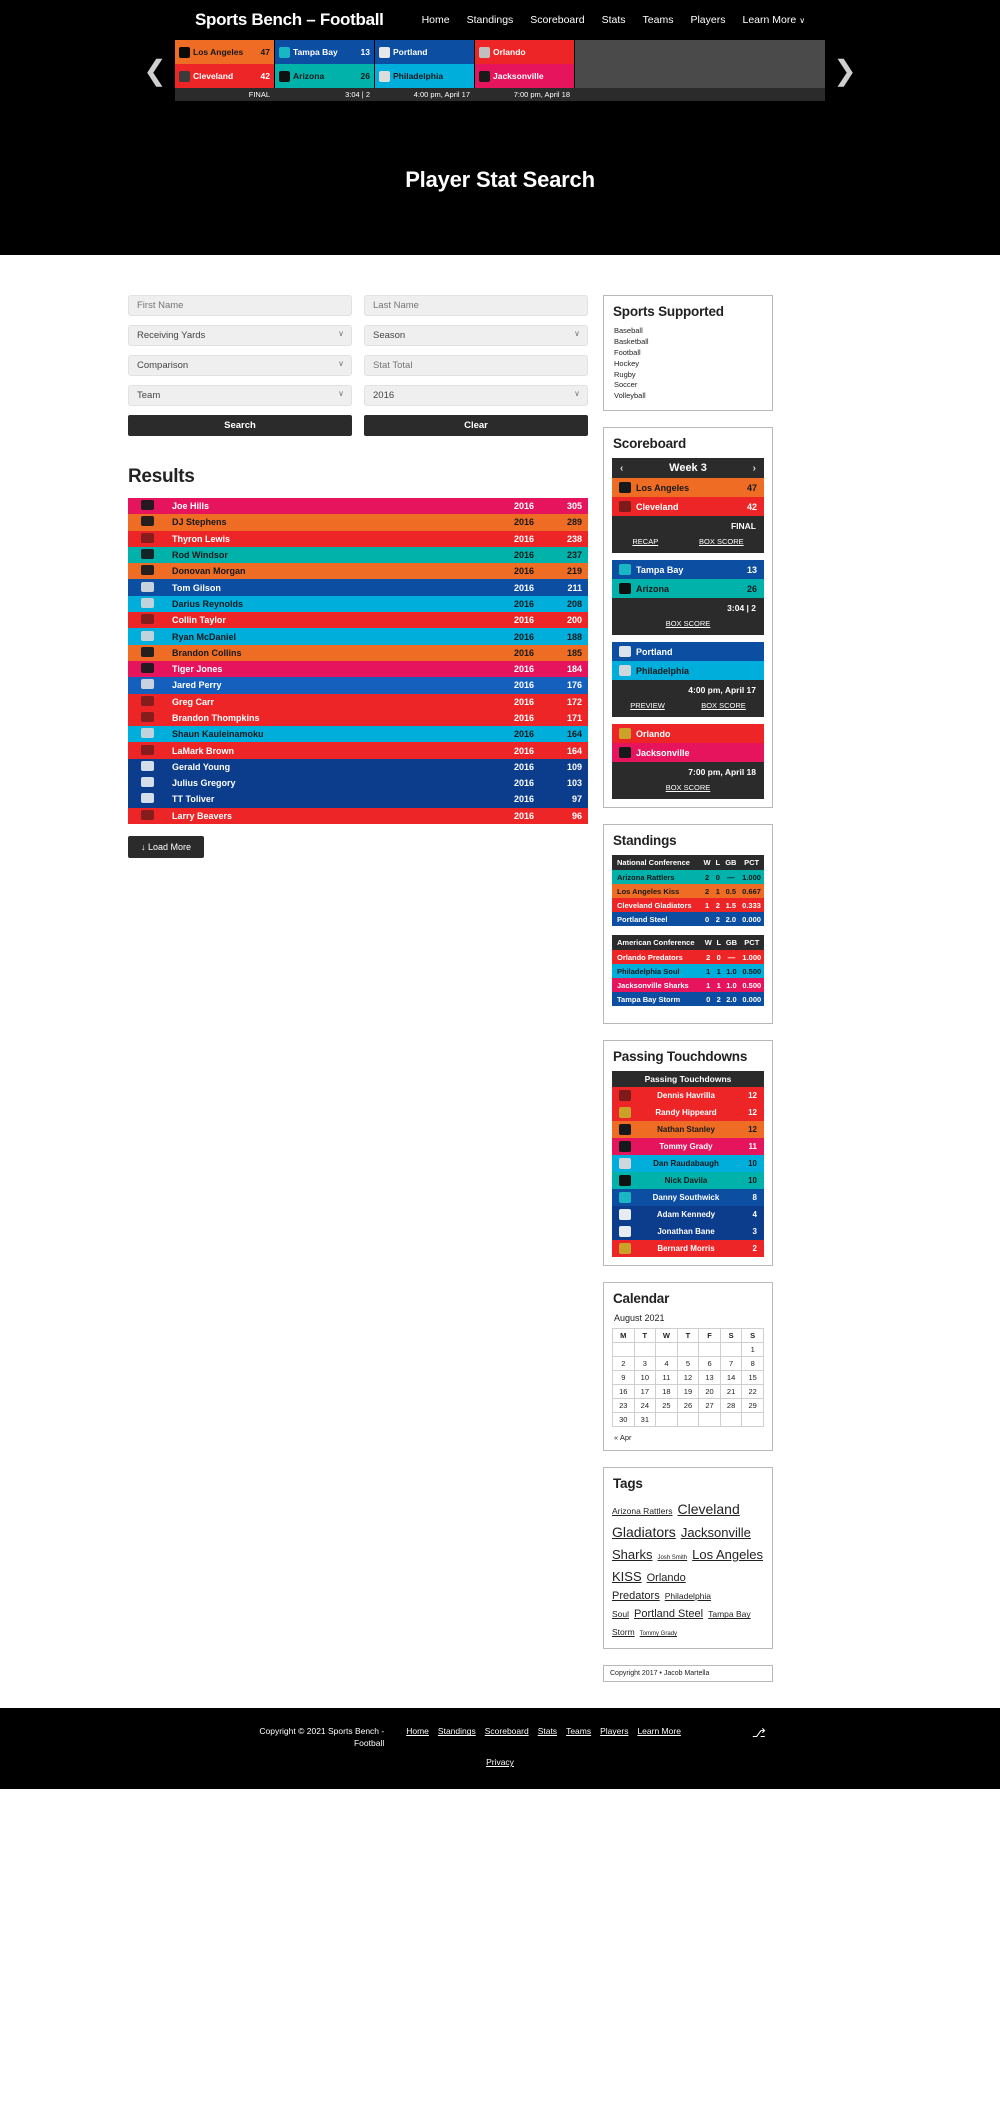 This screenshot has width=1000, height=2103. What do you see at coordinates (689, 396) in the screenshot?
I see `sport-list-item: Volleyball` at bounding box center [689, 396].